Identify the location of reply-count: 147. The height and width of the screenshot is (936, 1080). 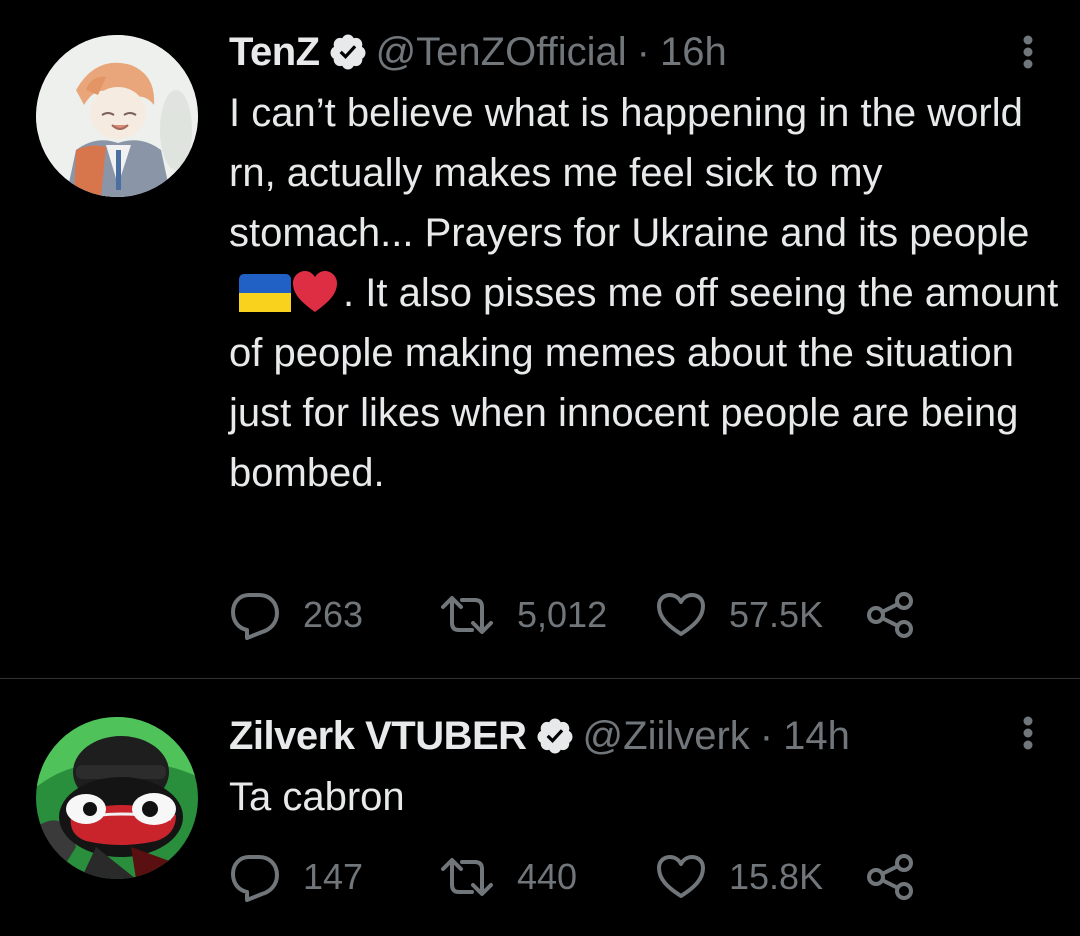
(333, 876).